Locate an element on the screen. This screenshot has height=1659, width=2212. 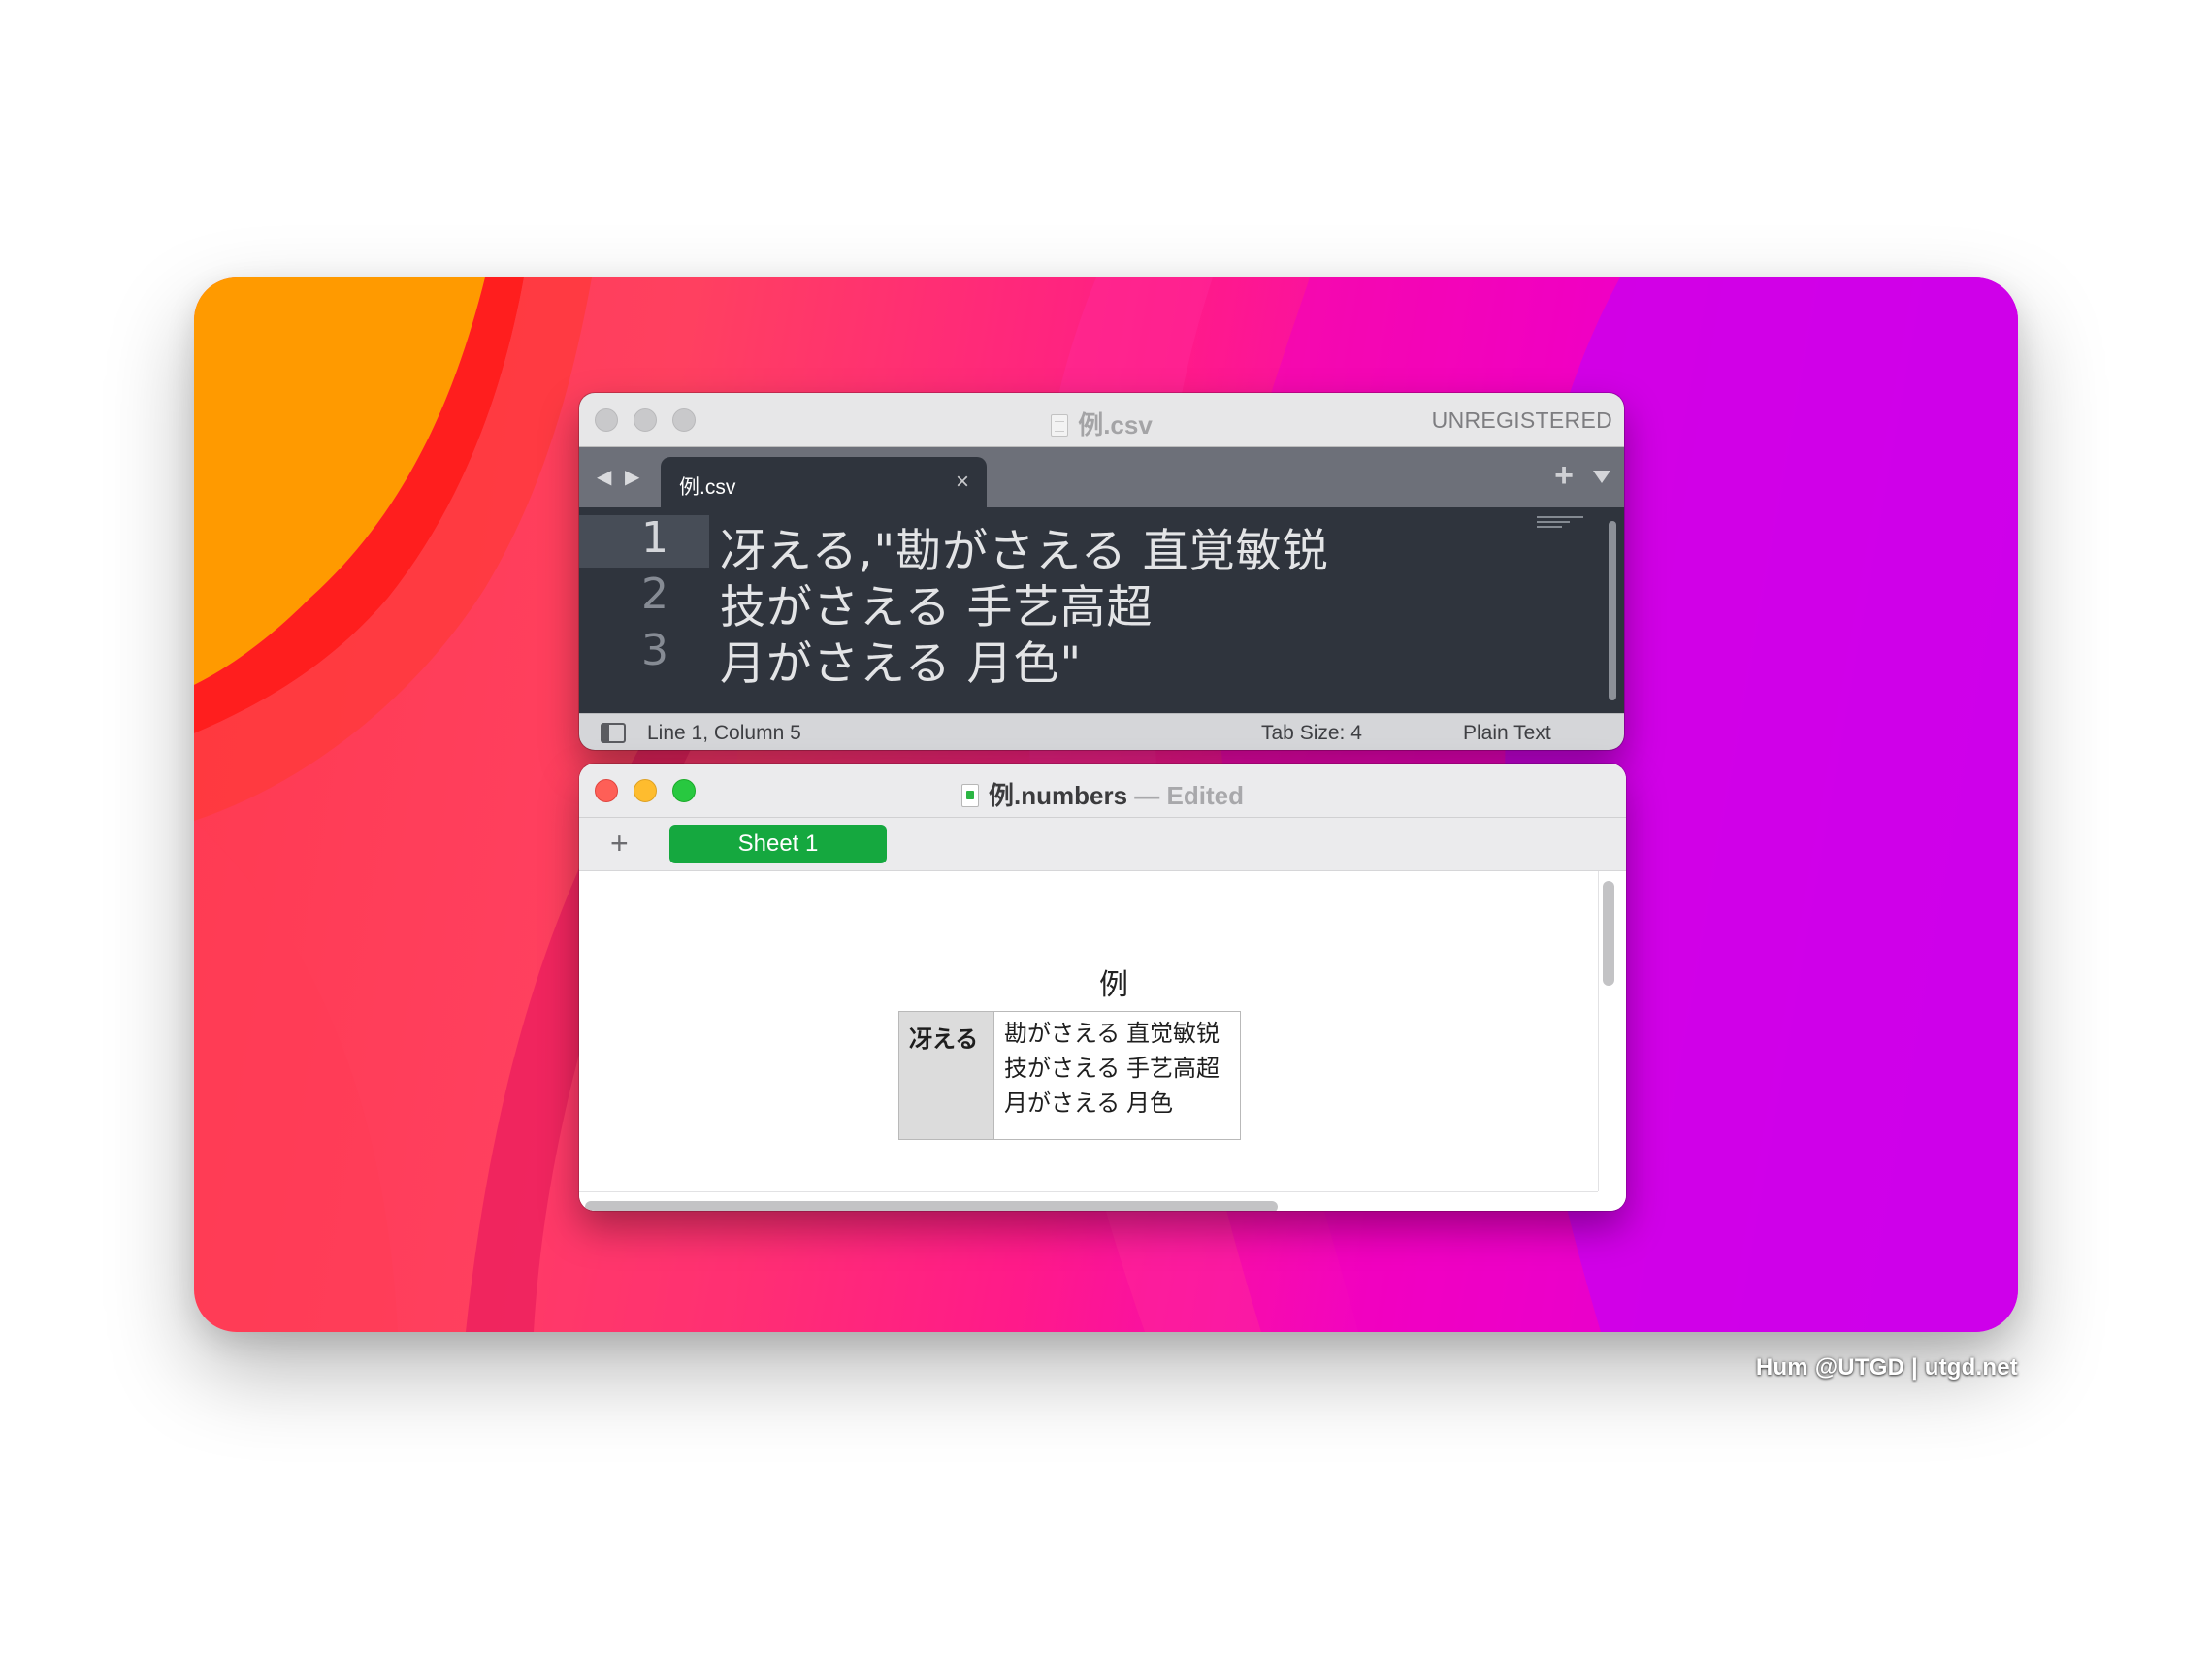
window-title-text: 例.numbers is located at coordinates (1058, 796).